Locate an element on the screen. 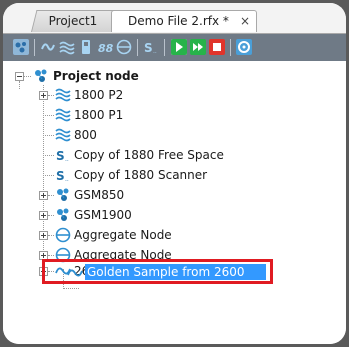  tree-node-label: Copy of 1880 Free Space is located at coordinates (149, 155).